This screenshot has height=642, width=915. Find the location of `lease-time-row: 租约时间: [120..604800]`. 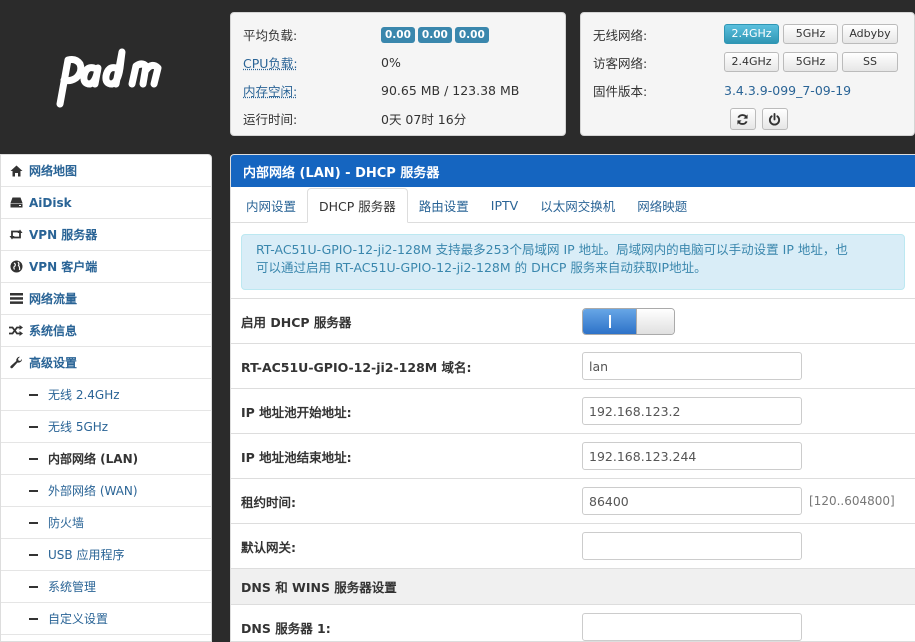

lease-time-row: 租约时间: [120..604800] is located at coordinates (573, 500).